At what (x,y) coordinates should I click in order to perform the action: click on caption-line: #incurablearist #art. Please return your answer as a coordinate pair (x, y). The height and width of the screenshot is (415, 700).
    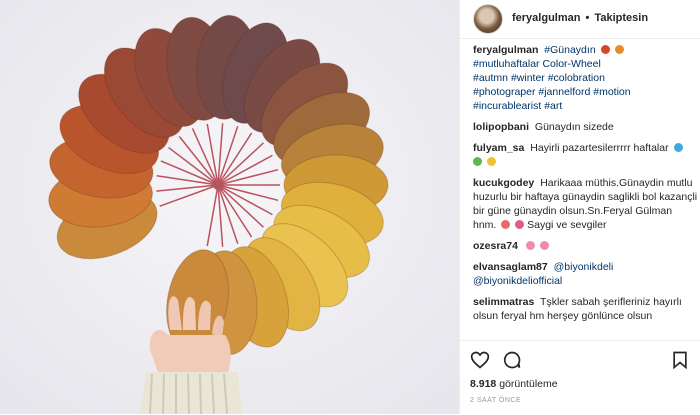
    Looking at the image, I should click on (585, 106).